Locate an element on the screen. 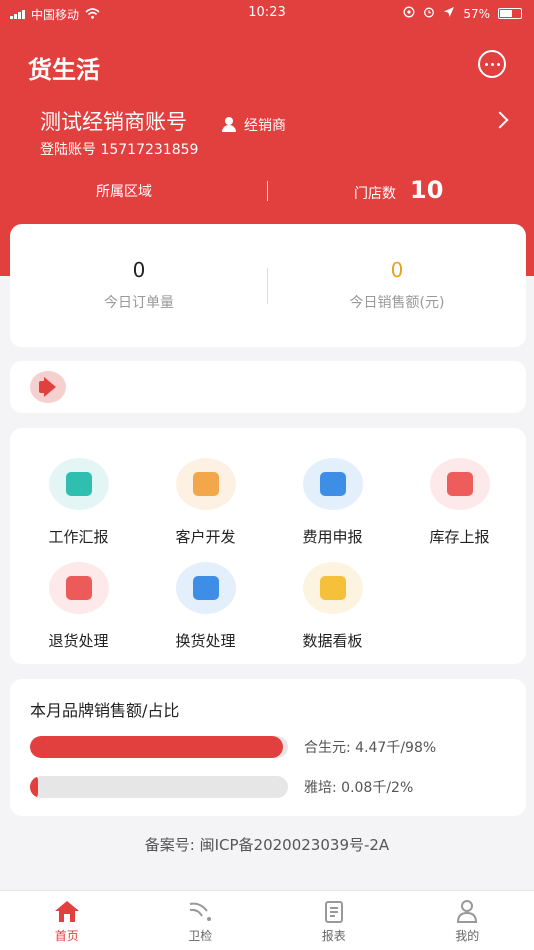 The height and width of the screenshot is (950, 534). menu-item-label: 换货处理 is located at coordinates (205, 641).